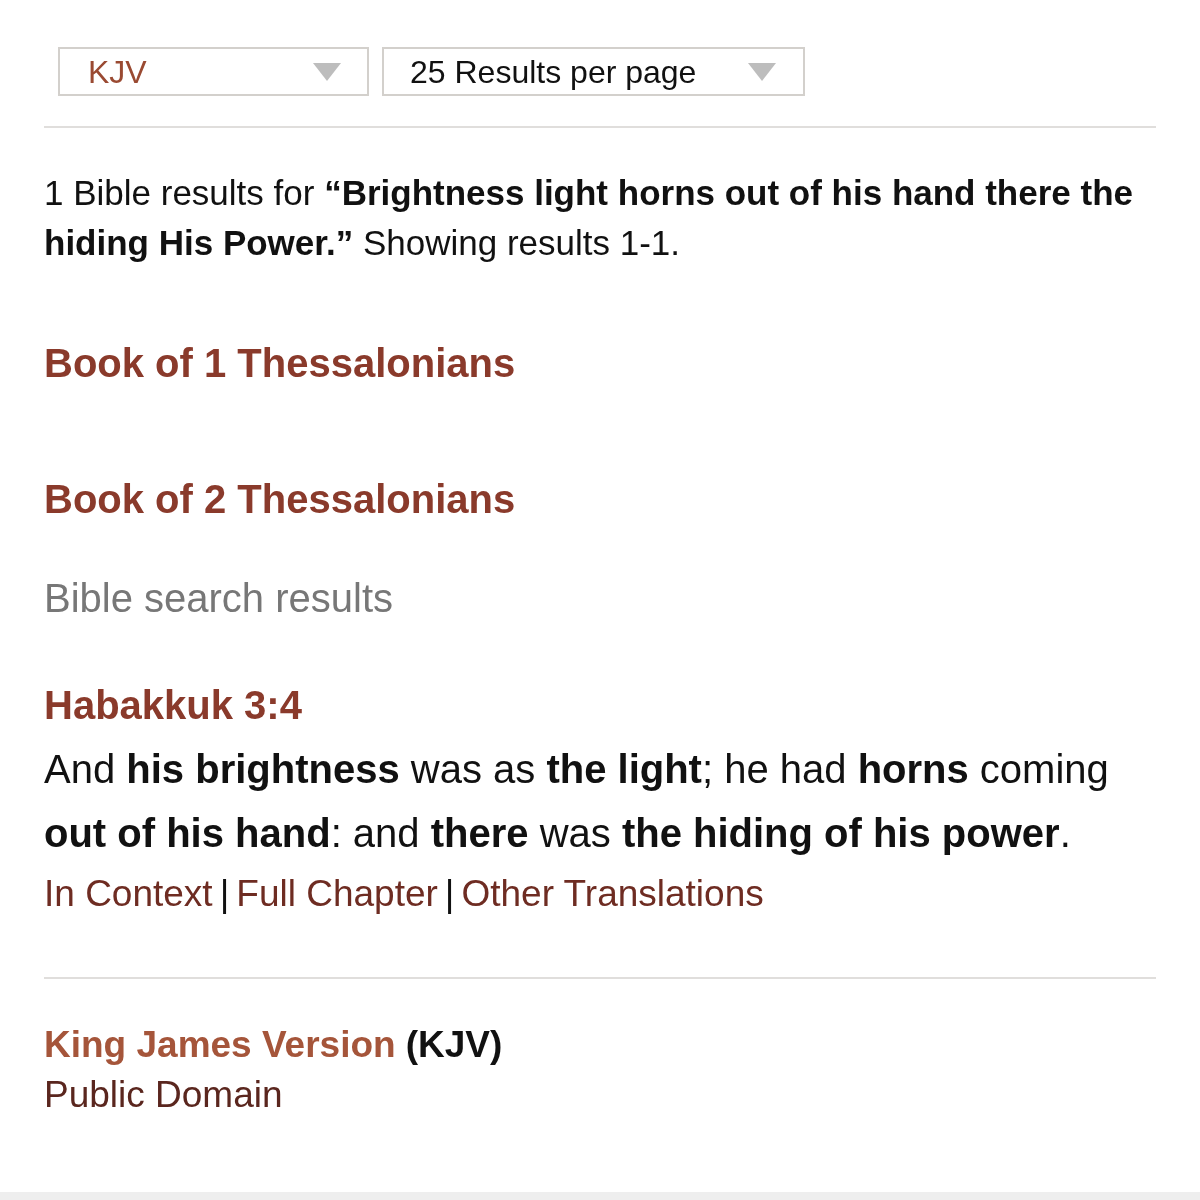 This screenshot has width=1200, height=1200. I want to click on version-dropdown: KJV, so click(213, 71).